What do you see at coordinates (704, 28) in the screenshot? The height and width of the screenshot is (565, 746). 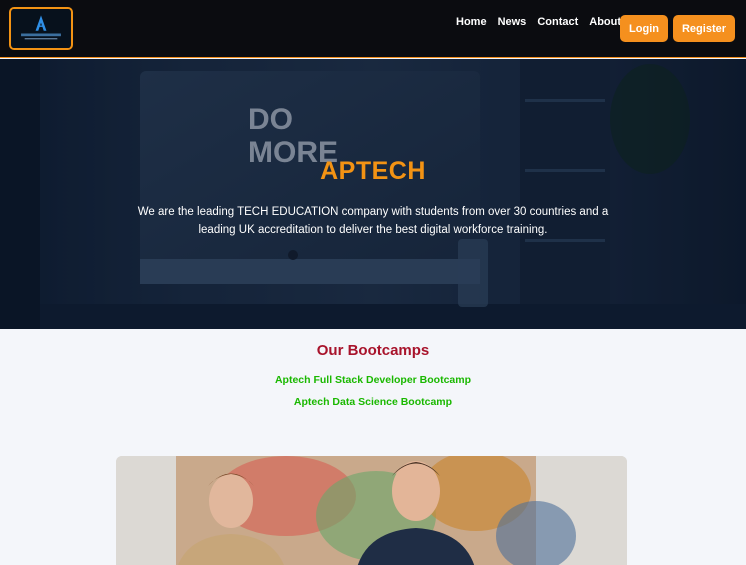 I see `register-button: Register` at bounding box center [704, 28].